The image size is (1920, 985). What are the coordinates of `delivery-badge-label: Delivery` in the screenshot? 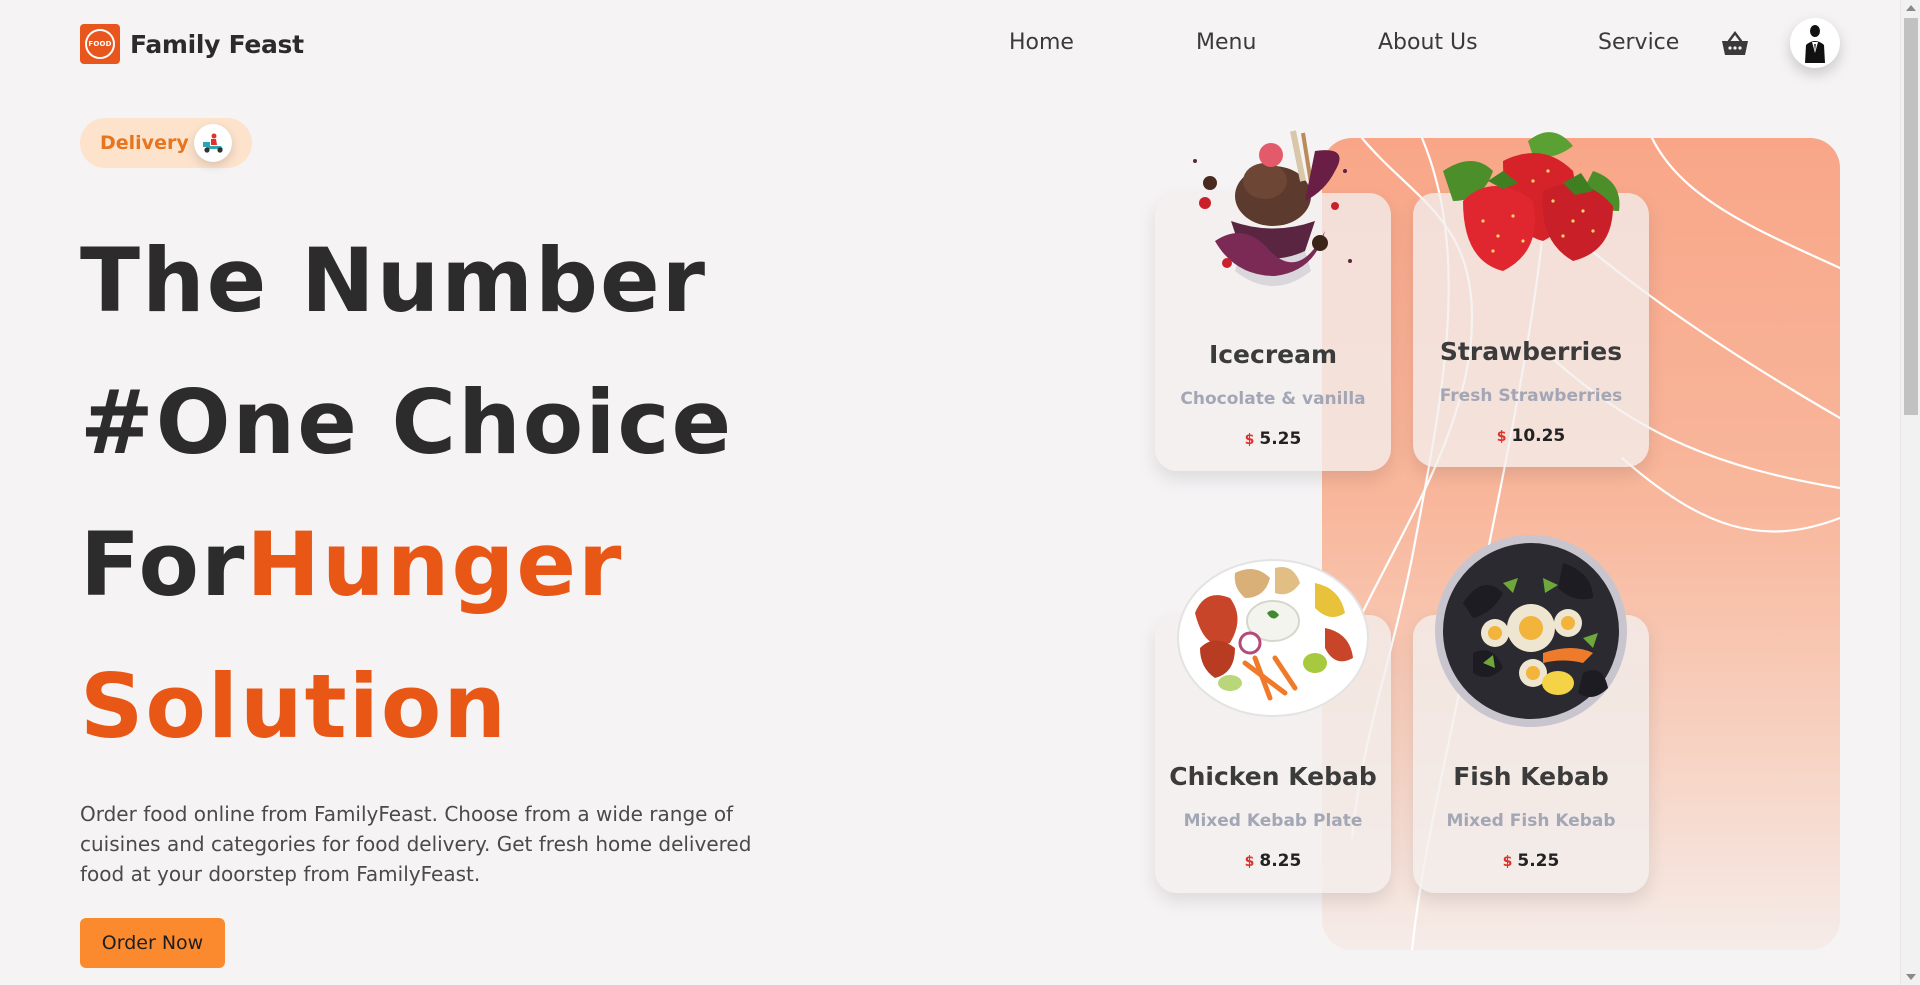 It's located at (144, 143).